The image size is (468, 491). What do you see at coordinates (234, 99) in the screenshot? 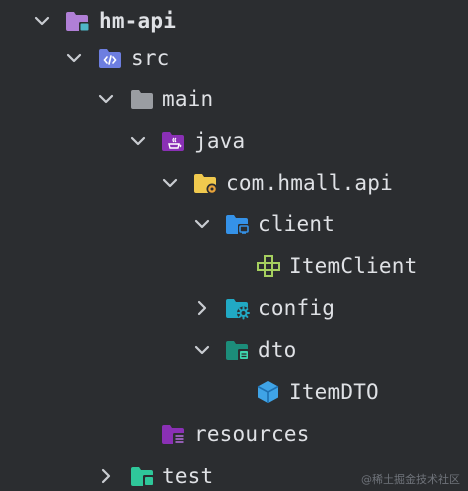
I see `tree-item-main: main` at bounding box center [234, 99].